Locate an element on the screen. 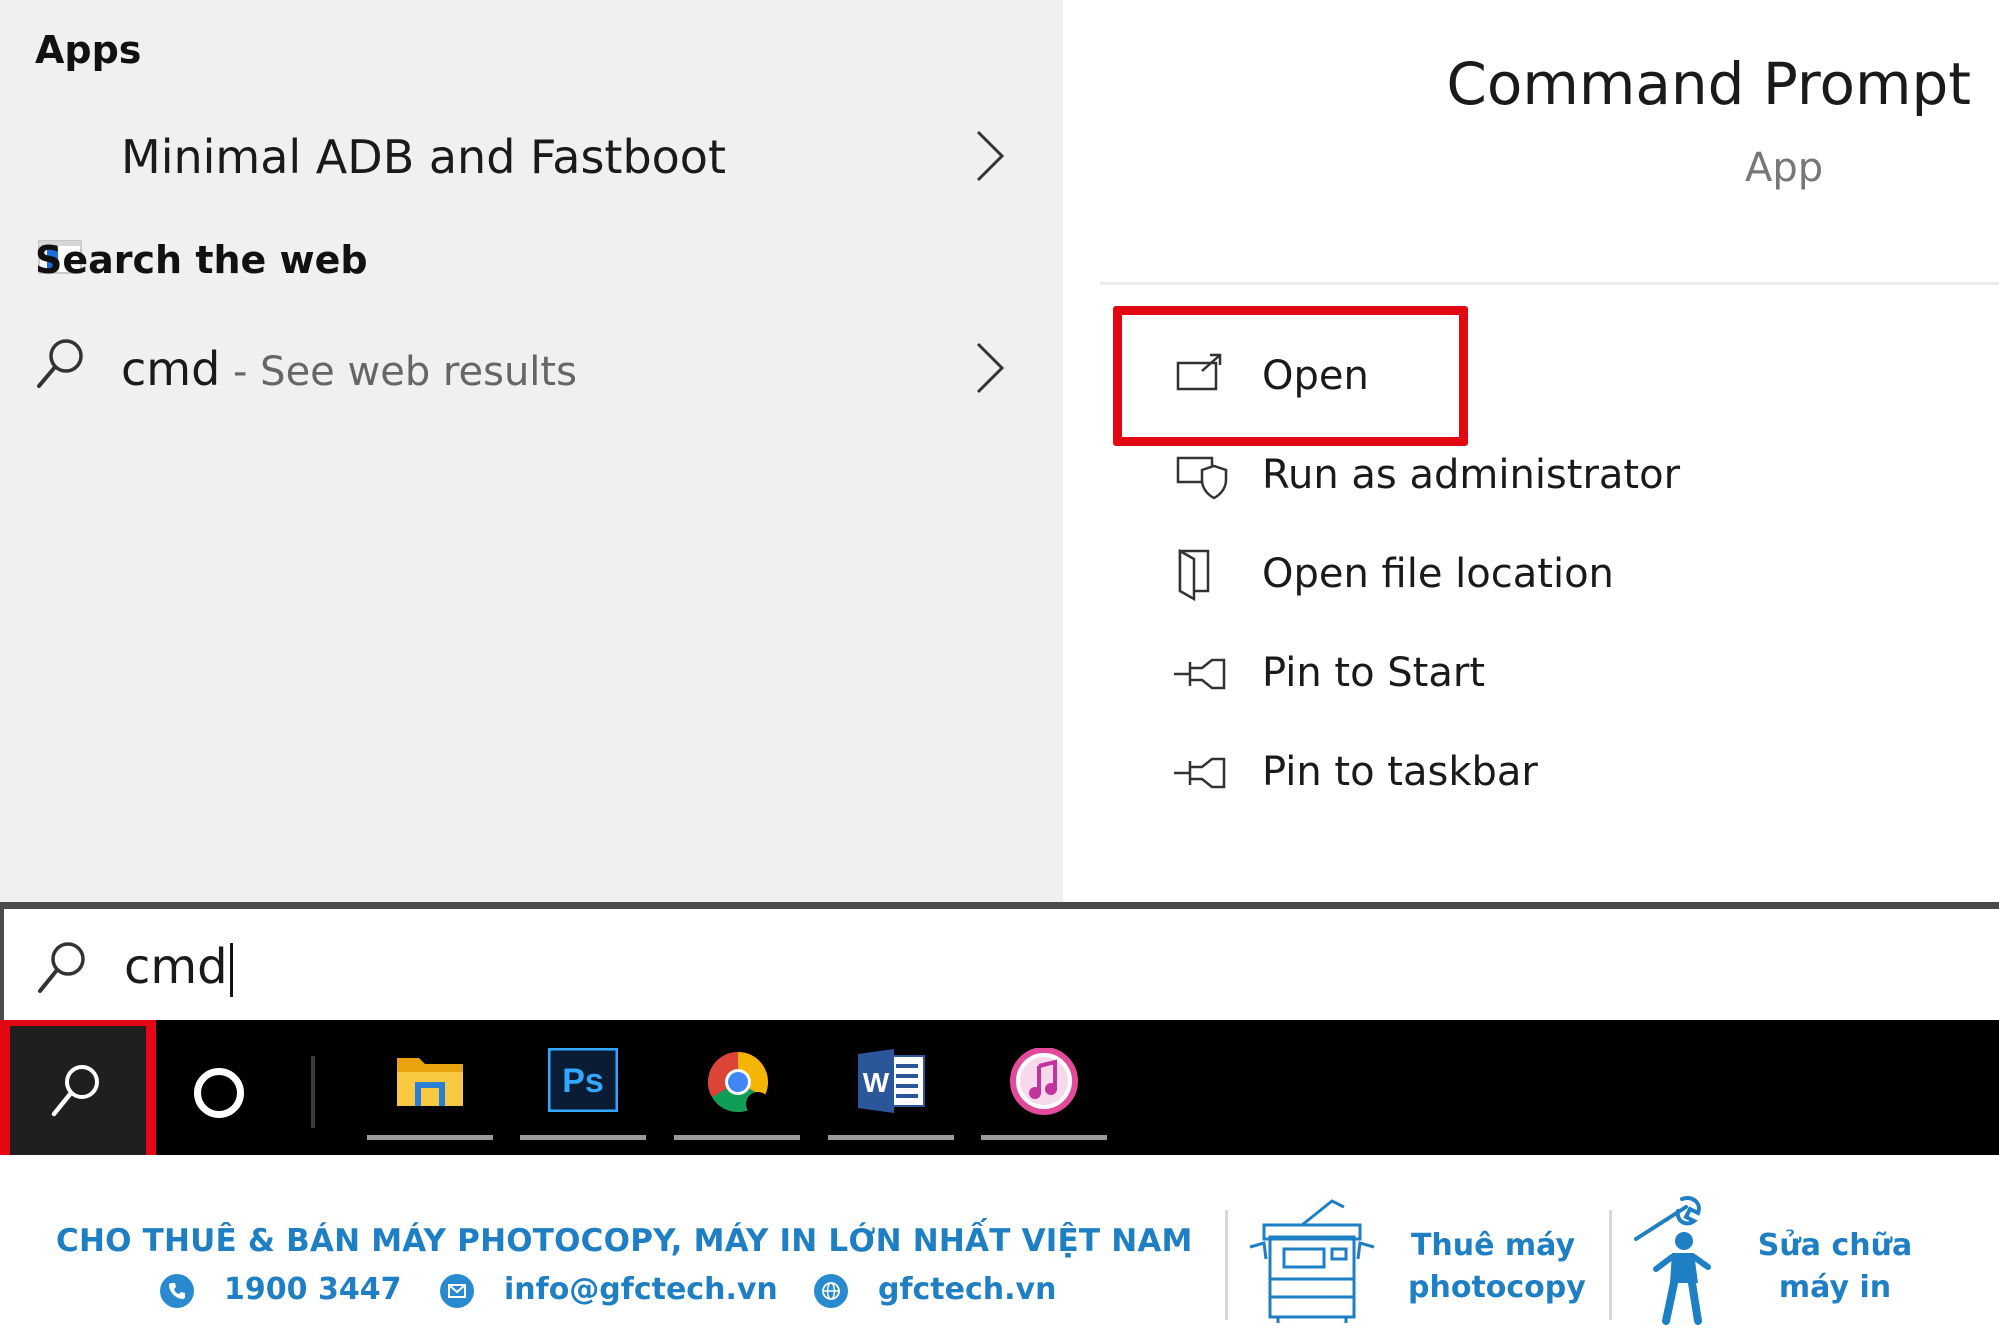  photoshop-icon: Ps is located at coordinates (583, 1080).